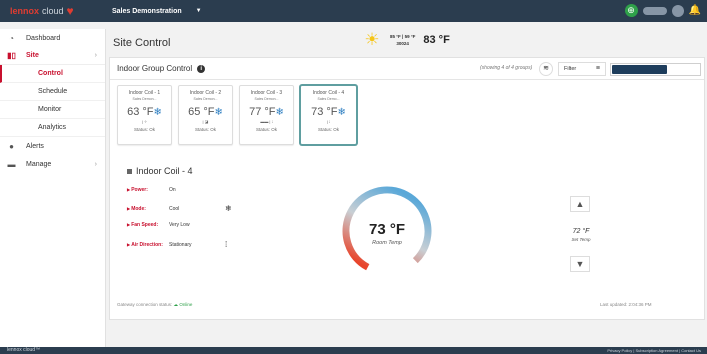 The width and height of the screenshot is (707, 354). Describe the element at coordinates (581, 239) in the screenshot. I see `set-temp-label: Set Temp` at that location.